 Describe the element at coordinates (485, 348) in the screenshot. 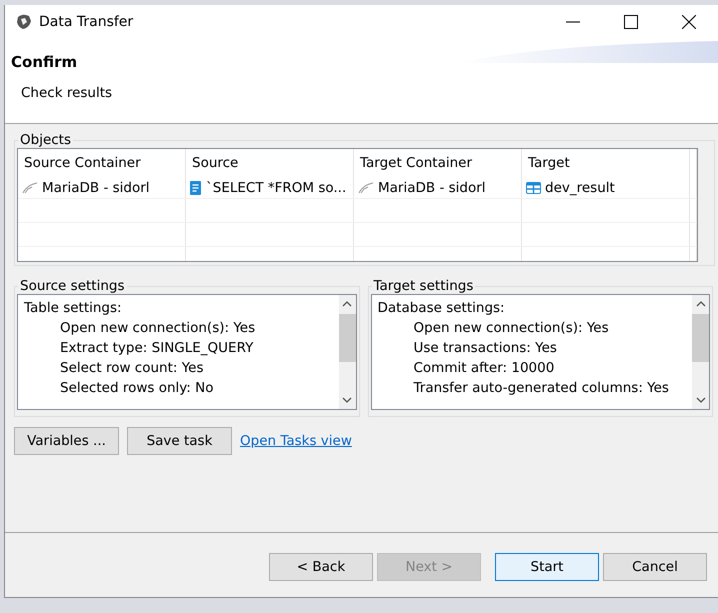

I see `setting-line: Use transactions: Yes` at that location.